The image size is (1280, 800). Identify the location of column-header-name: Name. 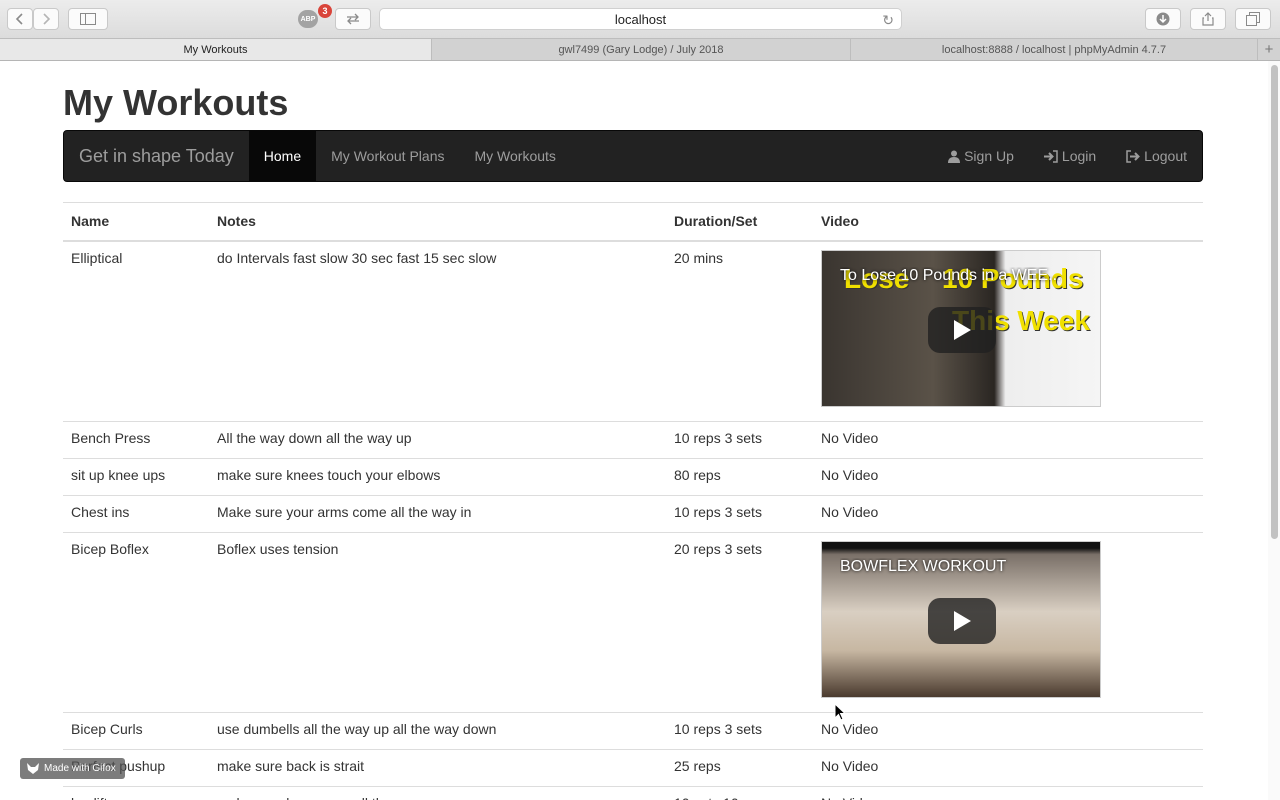
(136, 222).